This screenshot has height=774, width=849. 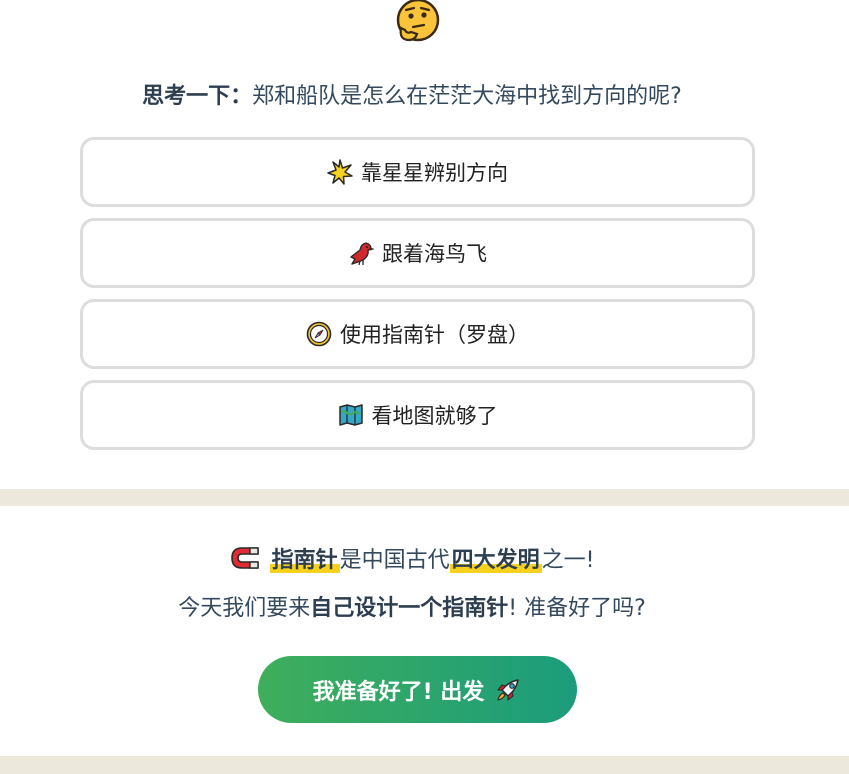 I want to click on intro-line-2: 今天我们要来自己设计一个指南针! 准备好了吗?, so click(x=412, y=609).